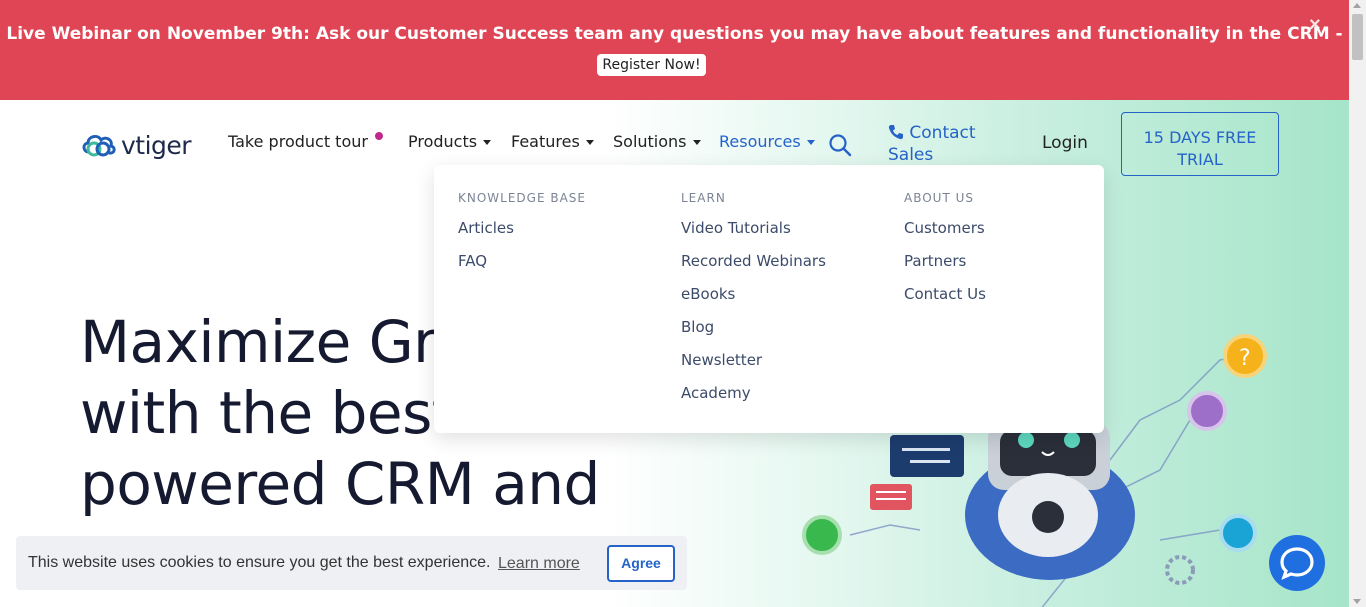 The image size is (1366, 607). I want to click on dropdown-column-about-us: ABOUT US Customers Partners Contact Us, so click(945, 254).